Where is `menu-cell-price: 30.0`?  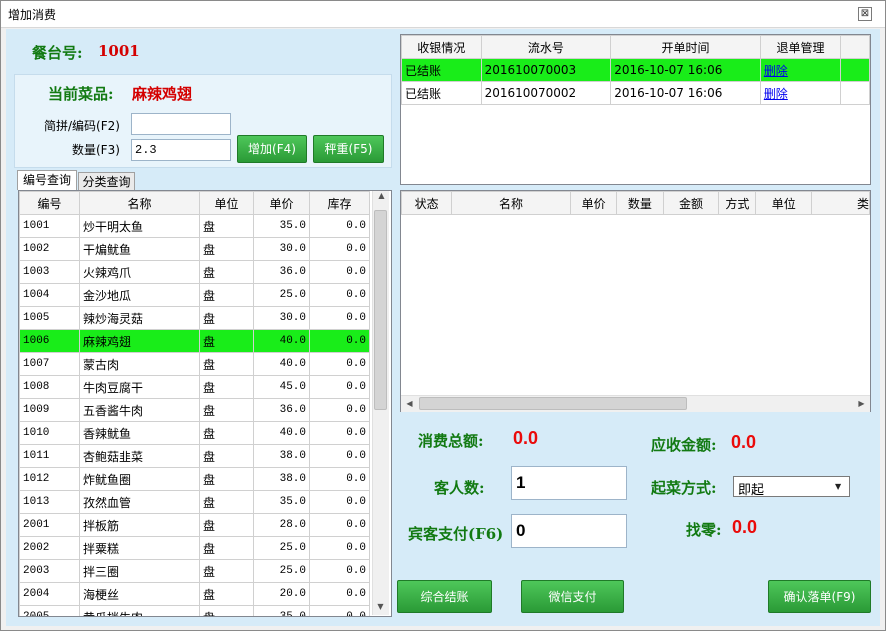 menu-cell-price: 30.0 is located at coordinates (281, 318).